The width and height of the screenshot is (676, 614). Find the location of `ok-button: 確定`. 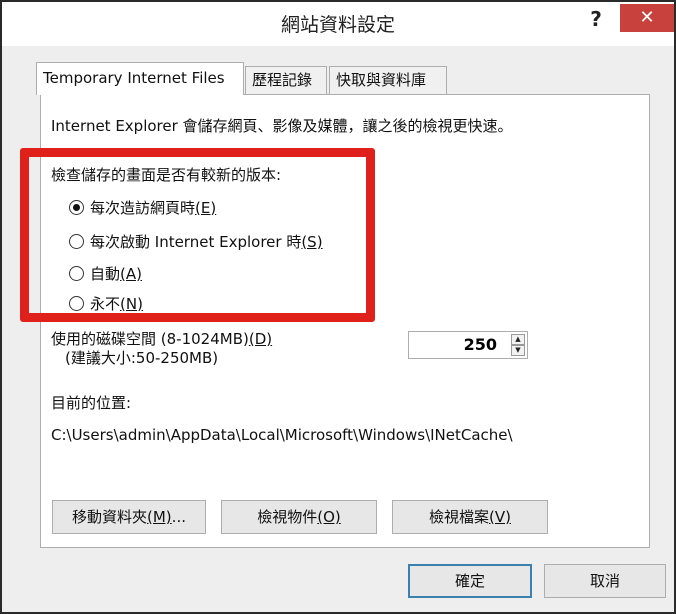

ok-button: 確定 is located at coordinates (470, 581).